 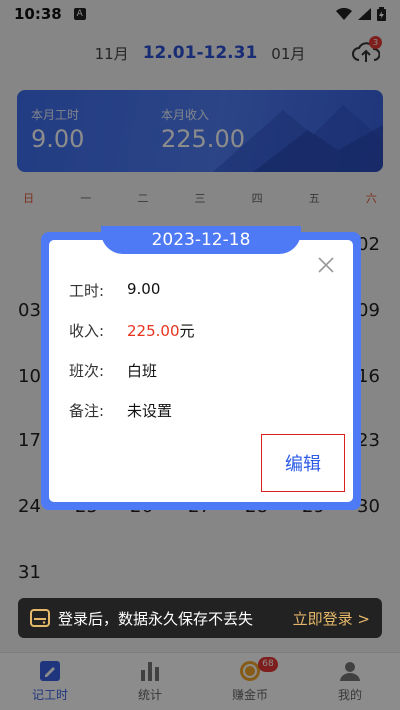 What do you see at coordinates (114, 290) in the screenshot?
I see `hours-row: 工时: 9.00` at bounding box center [114, 290].